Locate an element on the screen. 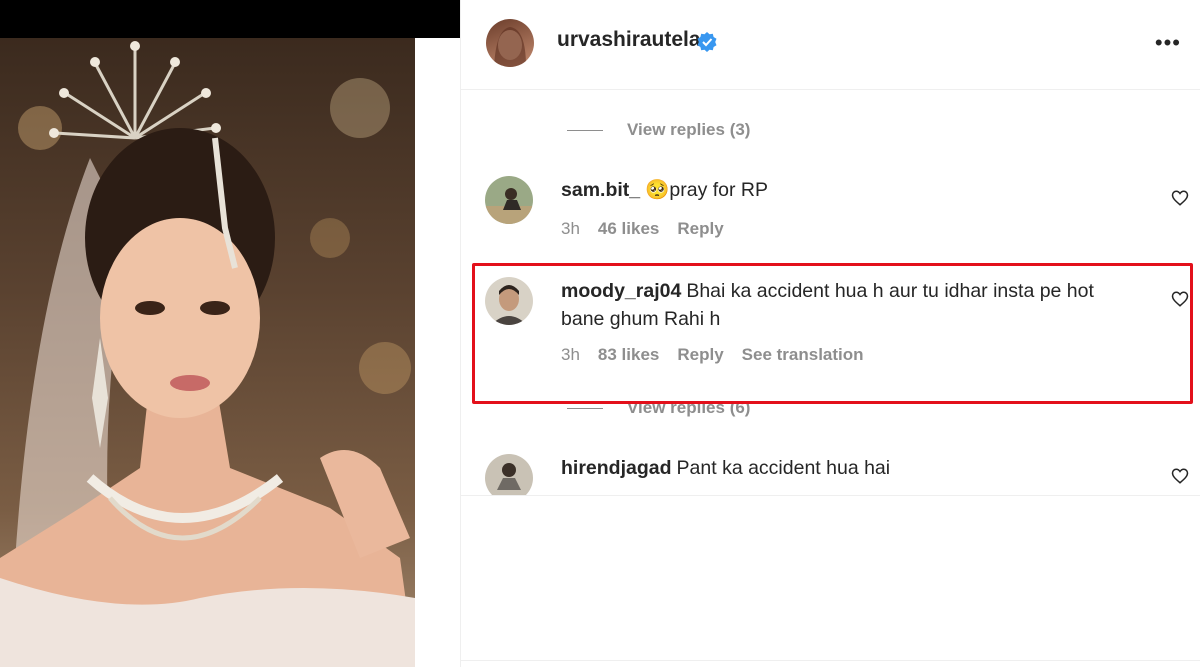 The width and height of the screenshot is (1200, 667). comment-username: sam.bit_ is located at coordinates (600, 190).